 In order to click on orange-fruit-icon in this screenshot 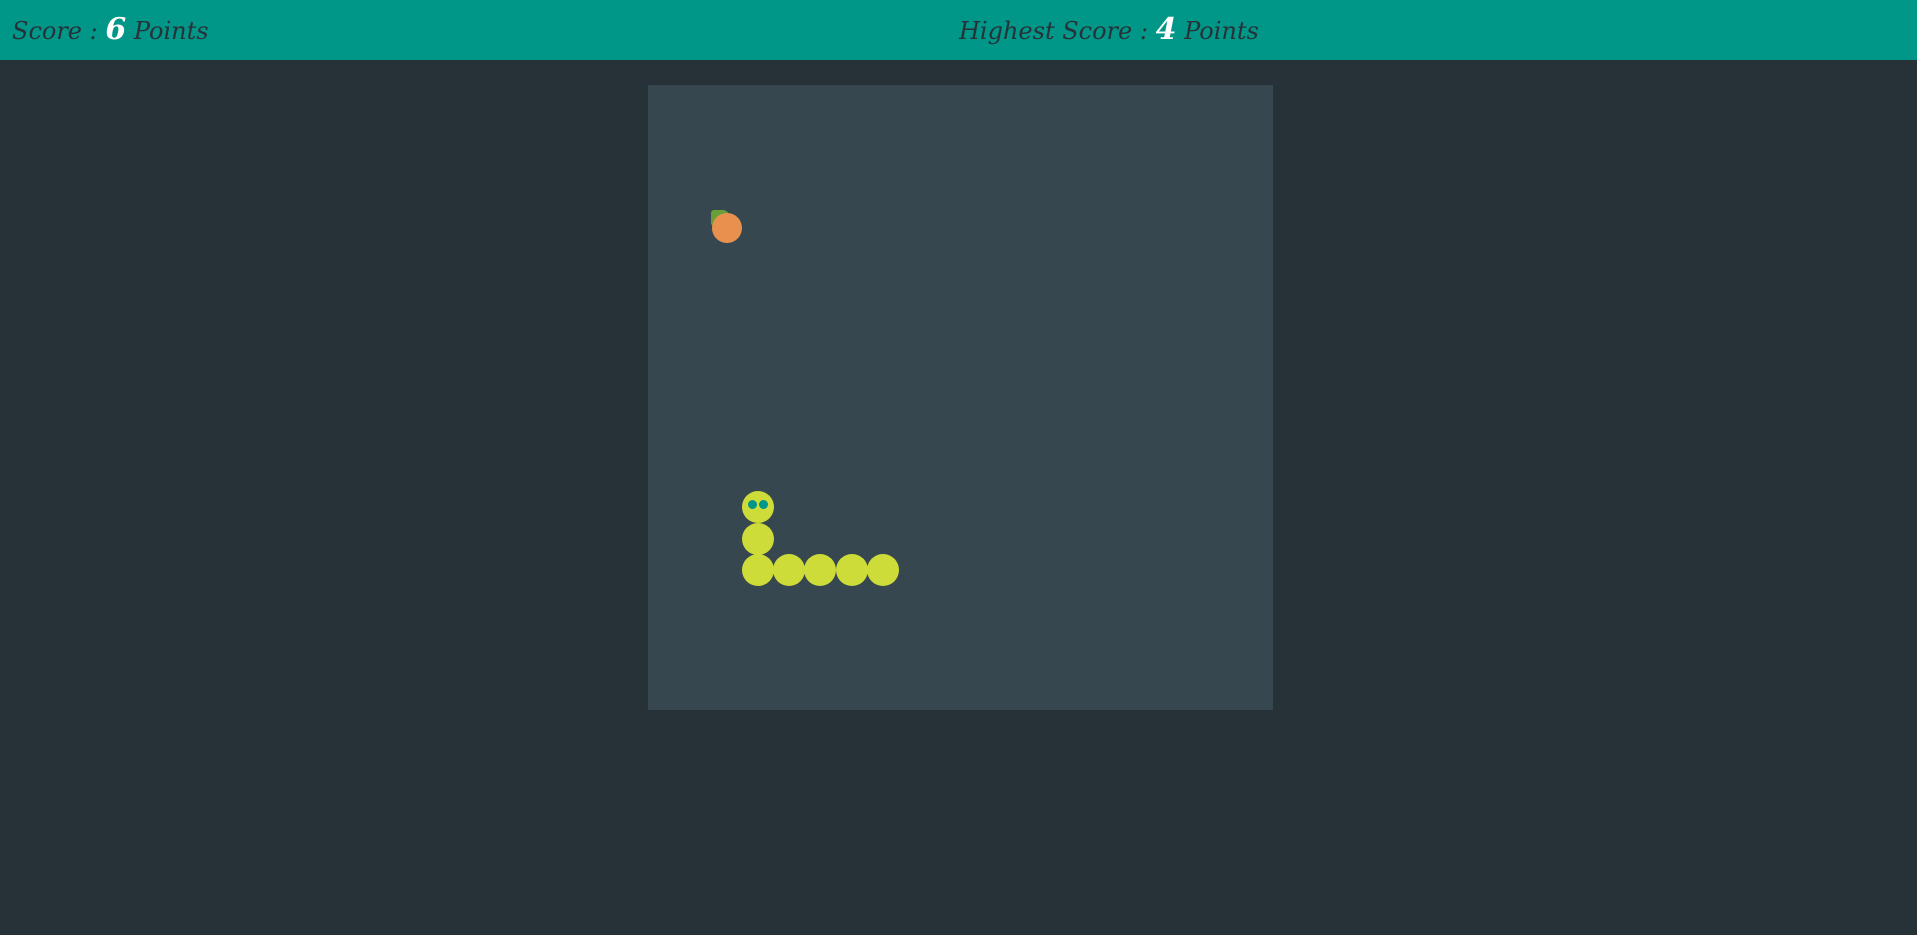, I will do `click(726, 226)`.